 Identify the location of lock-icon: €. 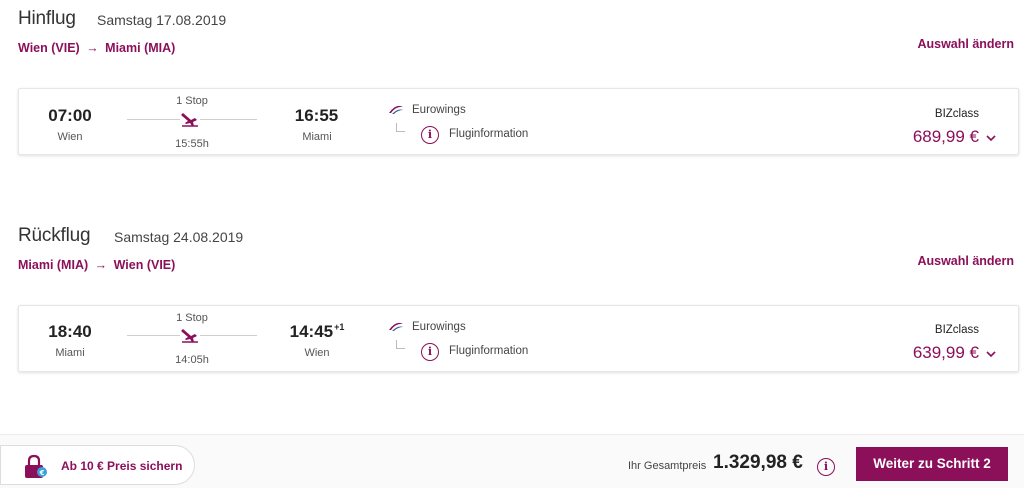
(36, 466).